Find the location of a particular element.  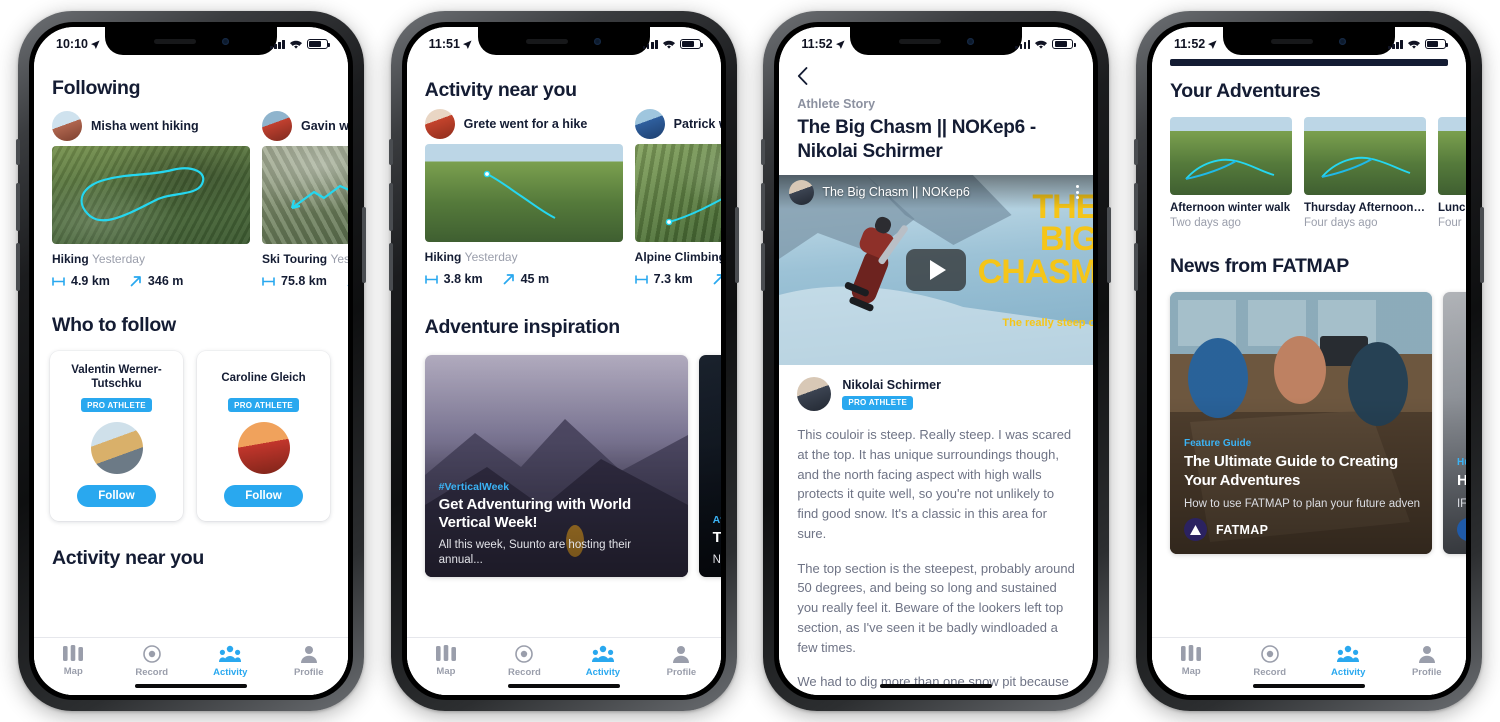

card-gradient-overlay is located at coordinates (1300, 423).